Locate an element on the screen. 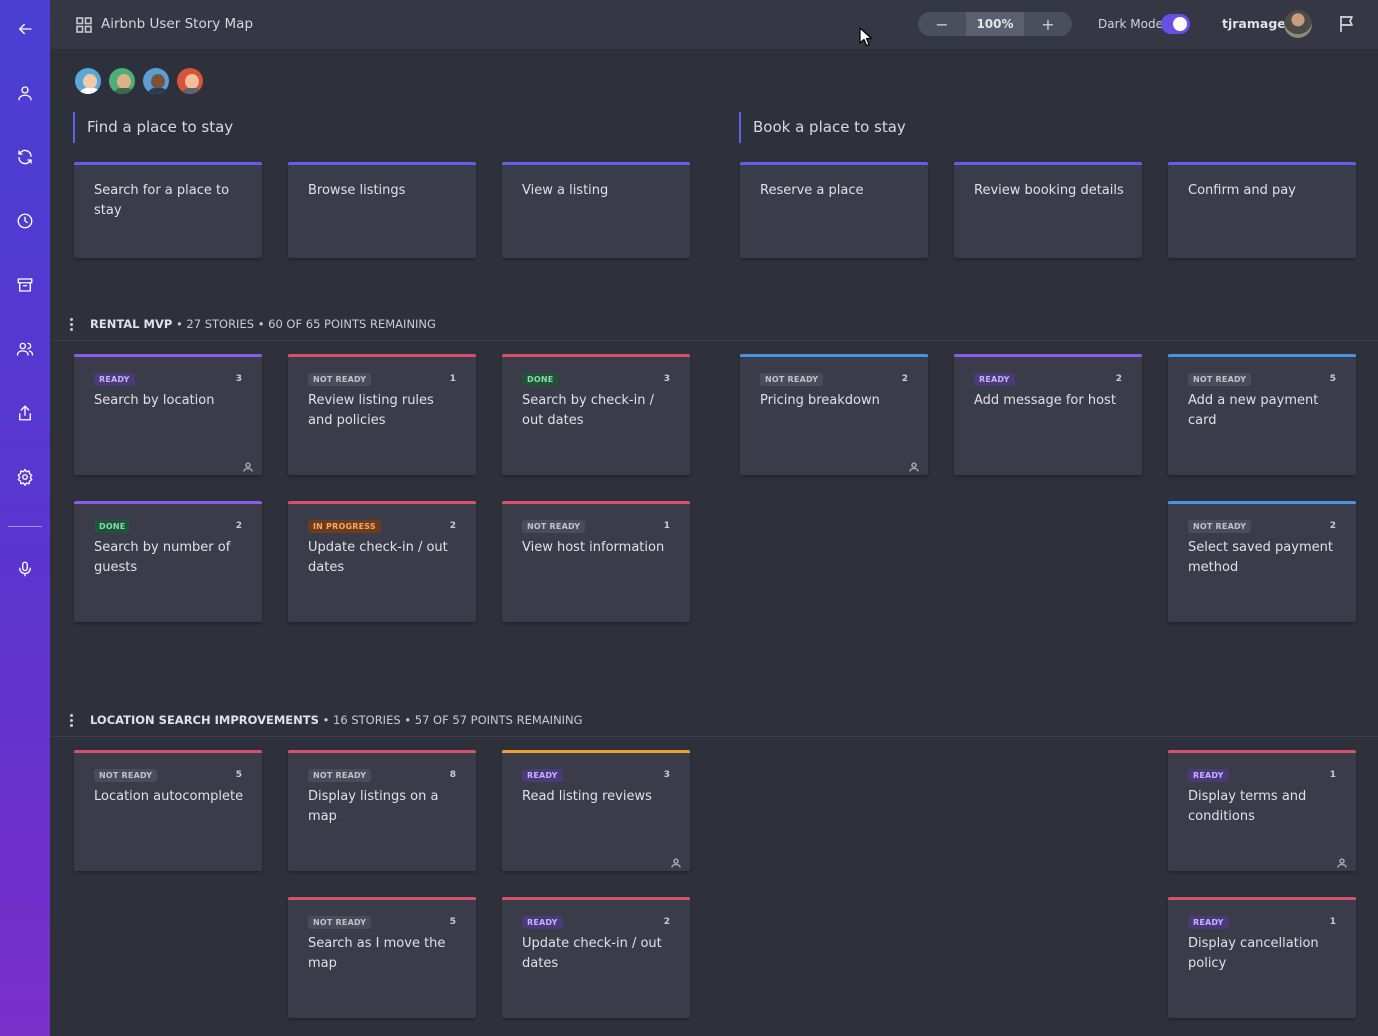  share-icon is located at coordinates (25, 413).